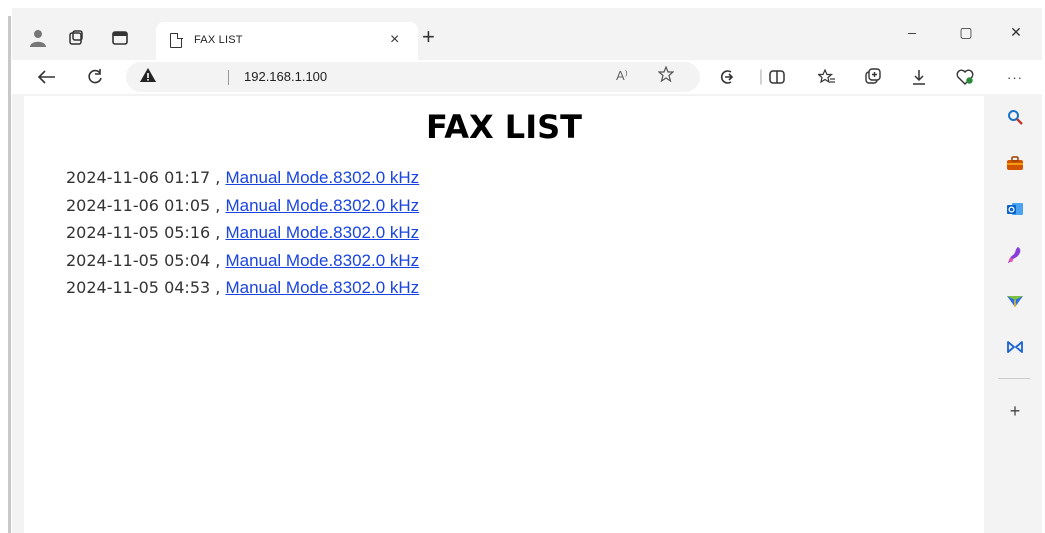 This screenshot has height=533, width=1045. Describe the element at coordinates (777, 77) in the screenshot. I see `split-screen-icon` at that location.